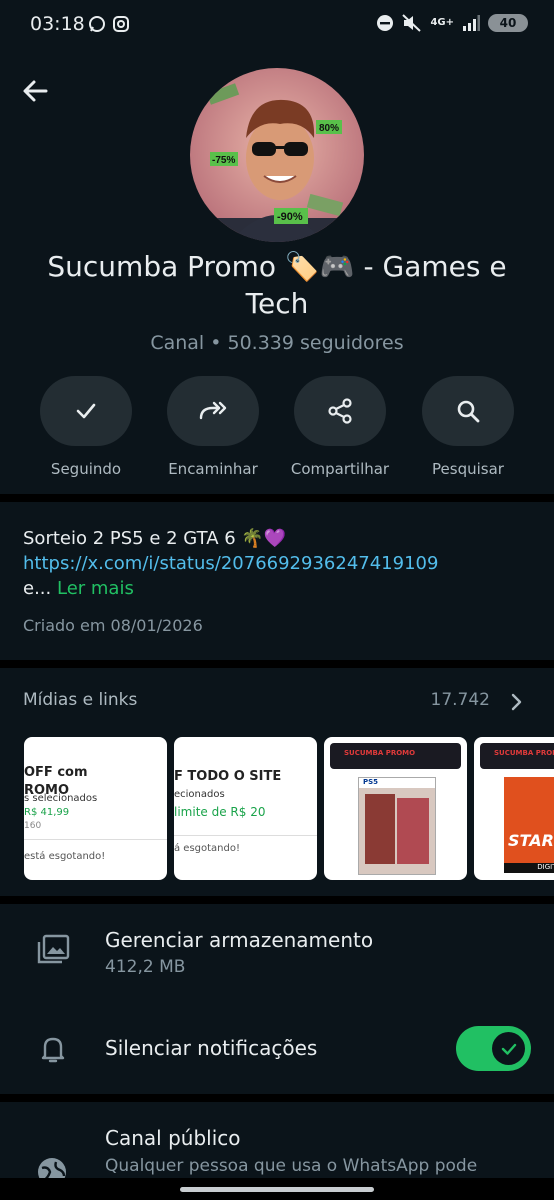  What do you see at coordinates (173, 1138) in the screenshot?
I see `public-channel-title: Canal público` at bounding box center [173, 1138].